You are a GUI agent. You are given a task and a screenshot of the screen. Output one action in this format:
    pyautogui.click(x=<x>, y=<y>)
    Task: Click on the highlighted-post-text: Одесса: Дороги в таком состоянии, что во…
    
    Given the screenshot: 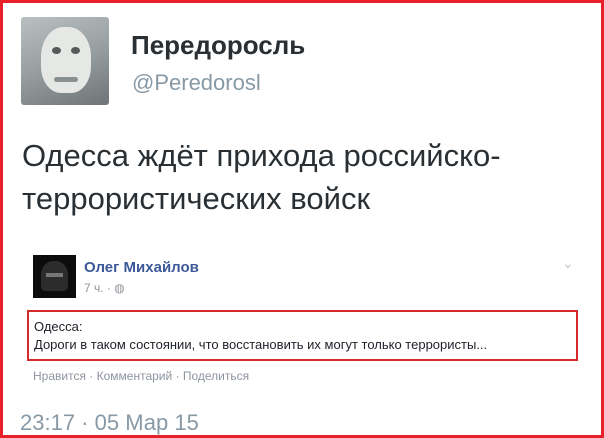 What is the action you would take?
    pyautogui.click(x=302, y=335)
    